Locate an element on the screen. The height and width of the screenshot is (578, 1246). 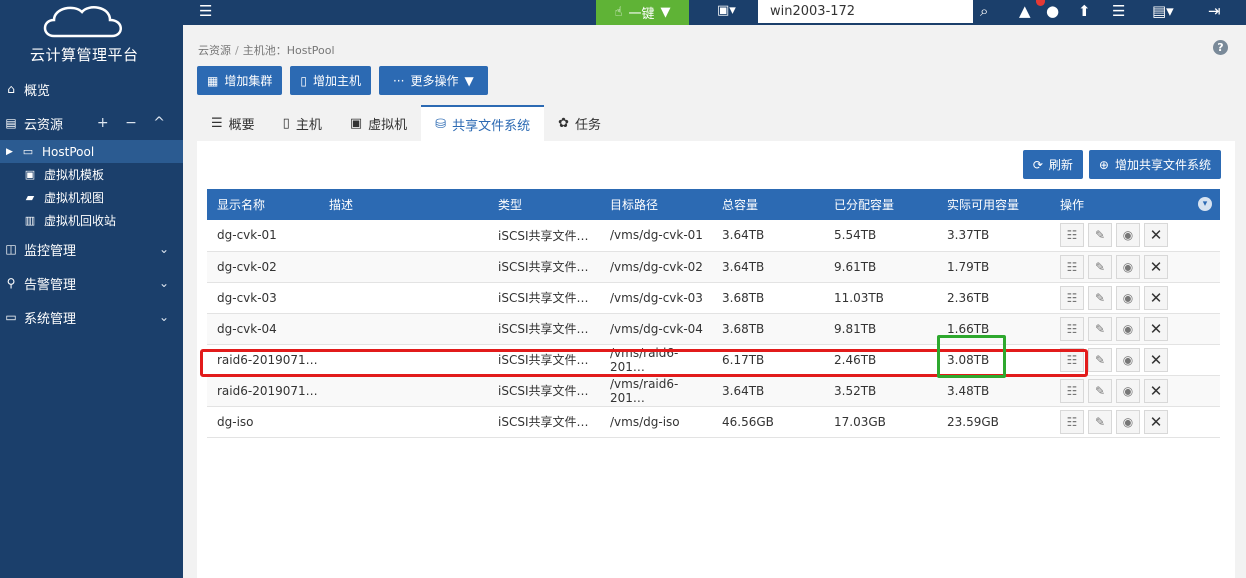
column-header: 描述 is located at coordinates (403, 204).